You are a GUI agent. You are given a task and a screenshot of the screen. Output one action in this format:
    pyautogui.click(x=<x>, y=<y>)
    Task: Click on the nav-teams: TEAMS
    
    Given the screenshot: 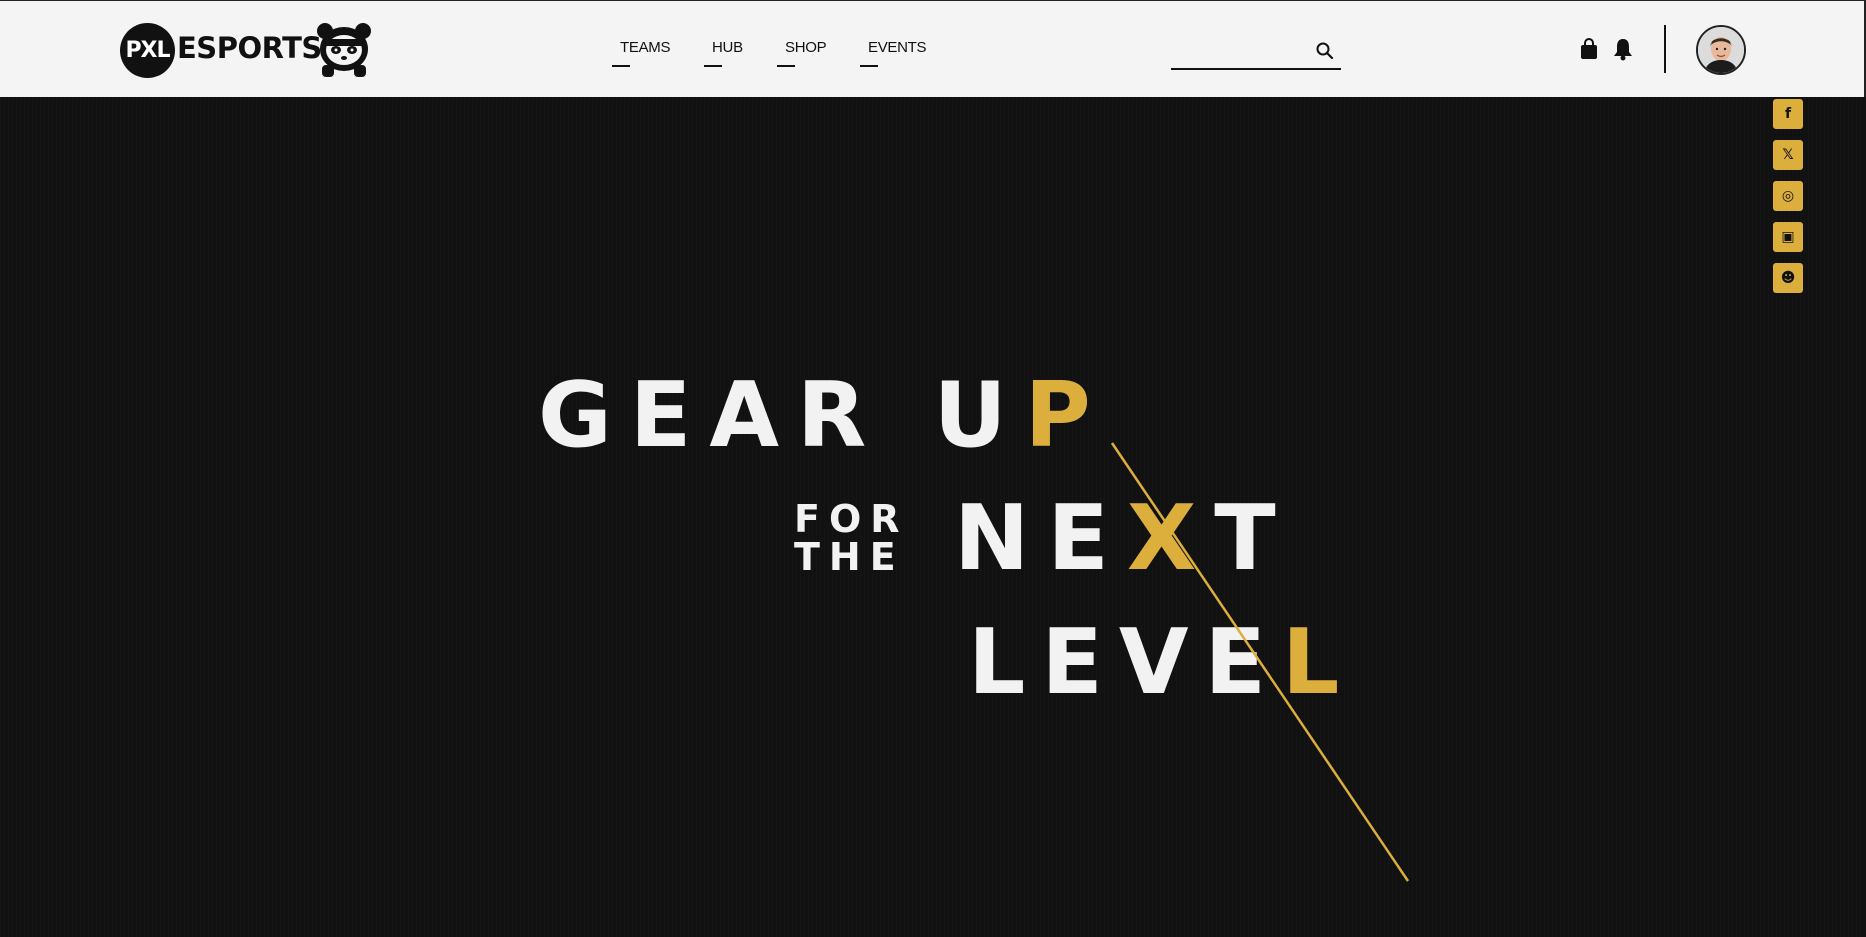 What is the action you would take?
    pyautogui.click(x=640, y=53)
    